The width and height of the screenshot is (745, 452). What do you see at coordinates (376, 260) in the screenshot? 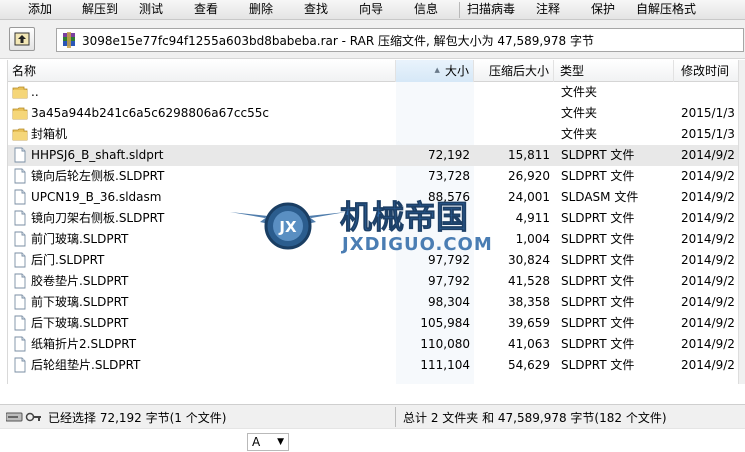
I see `table-row: 后门.SLDPRT 97,792 30,824 SLDPRT 文件 2014/9/2` at bounding box center [376, 260].